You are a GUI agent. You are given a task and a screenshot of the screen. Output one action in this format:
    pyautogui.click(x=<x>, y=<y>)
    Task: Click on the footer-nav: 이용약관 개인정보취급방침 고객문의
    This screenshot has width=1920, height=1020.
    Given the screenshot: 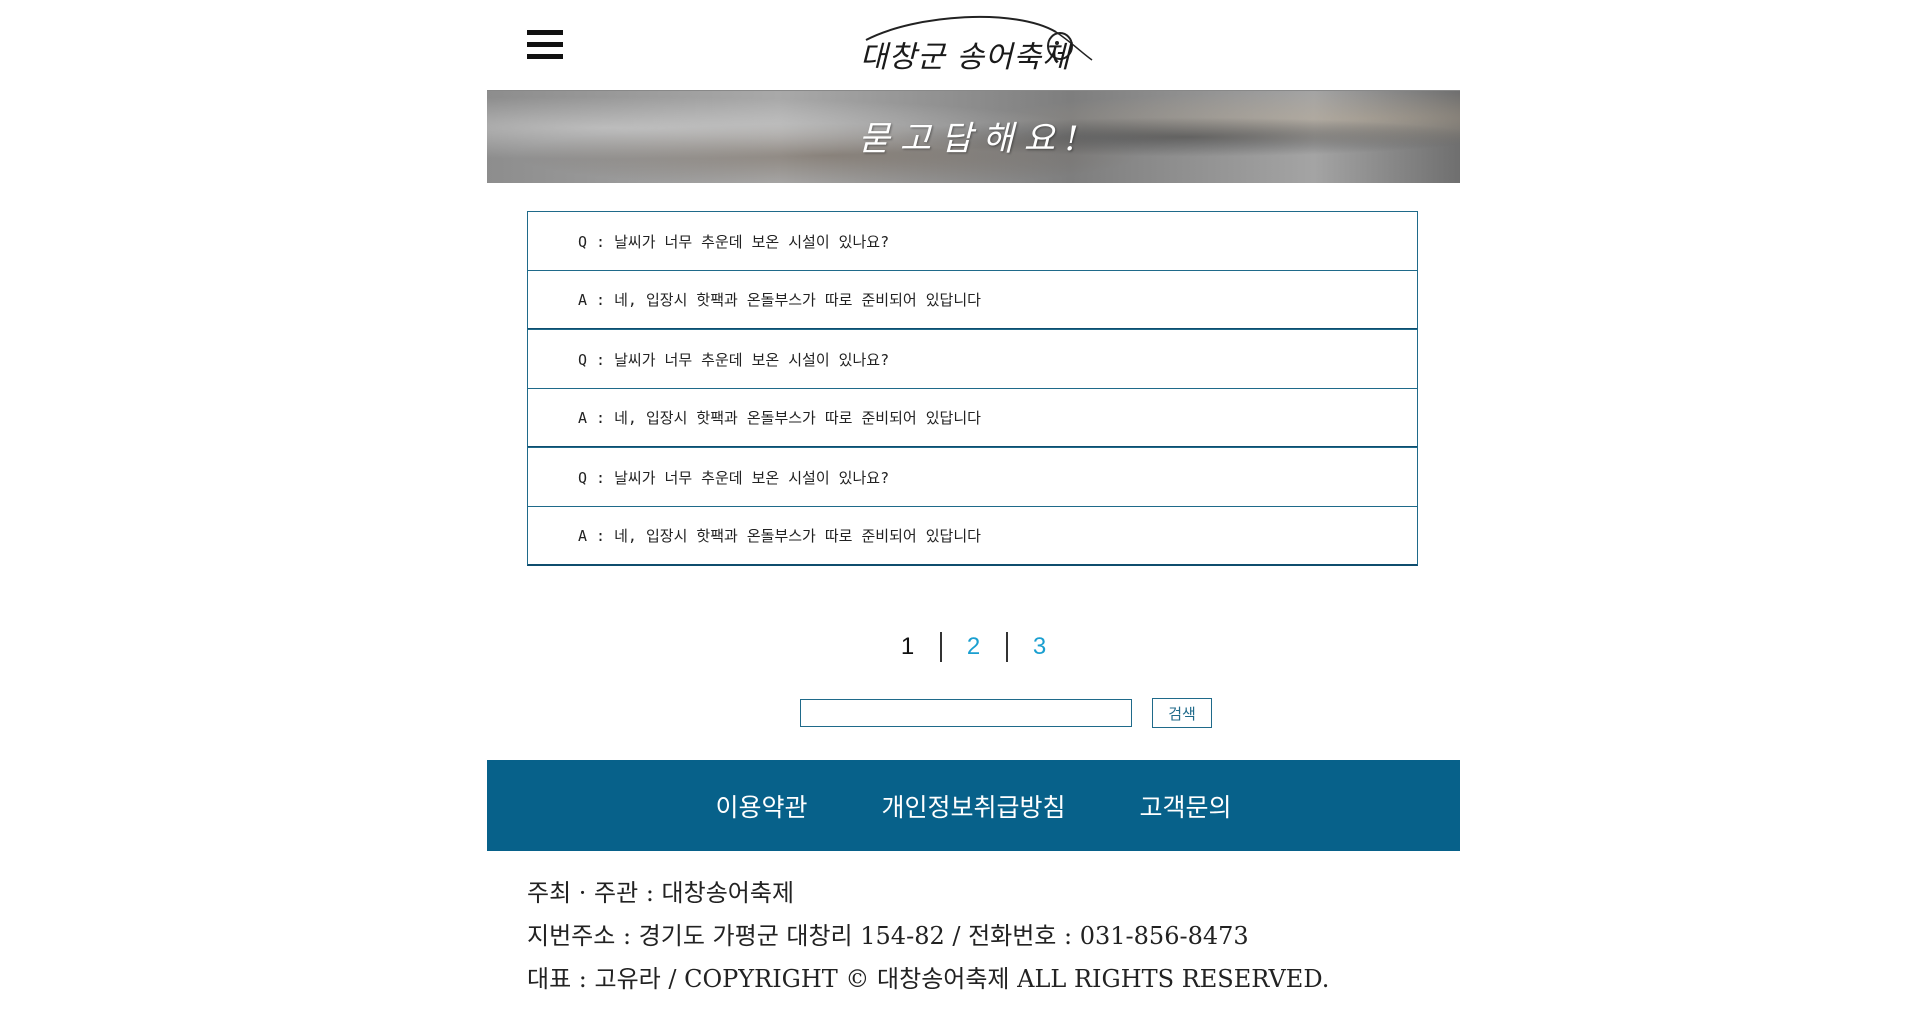 What is the action you would take?
    pyautogui.click(x=973, y=805)
    